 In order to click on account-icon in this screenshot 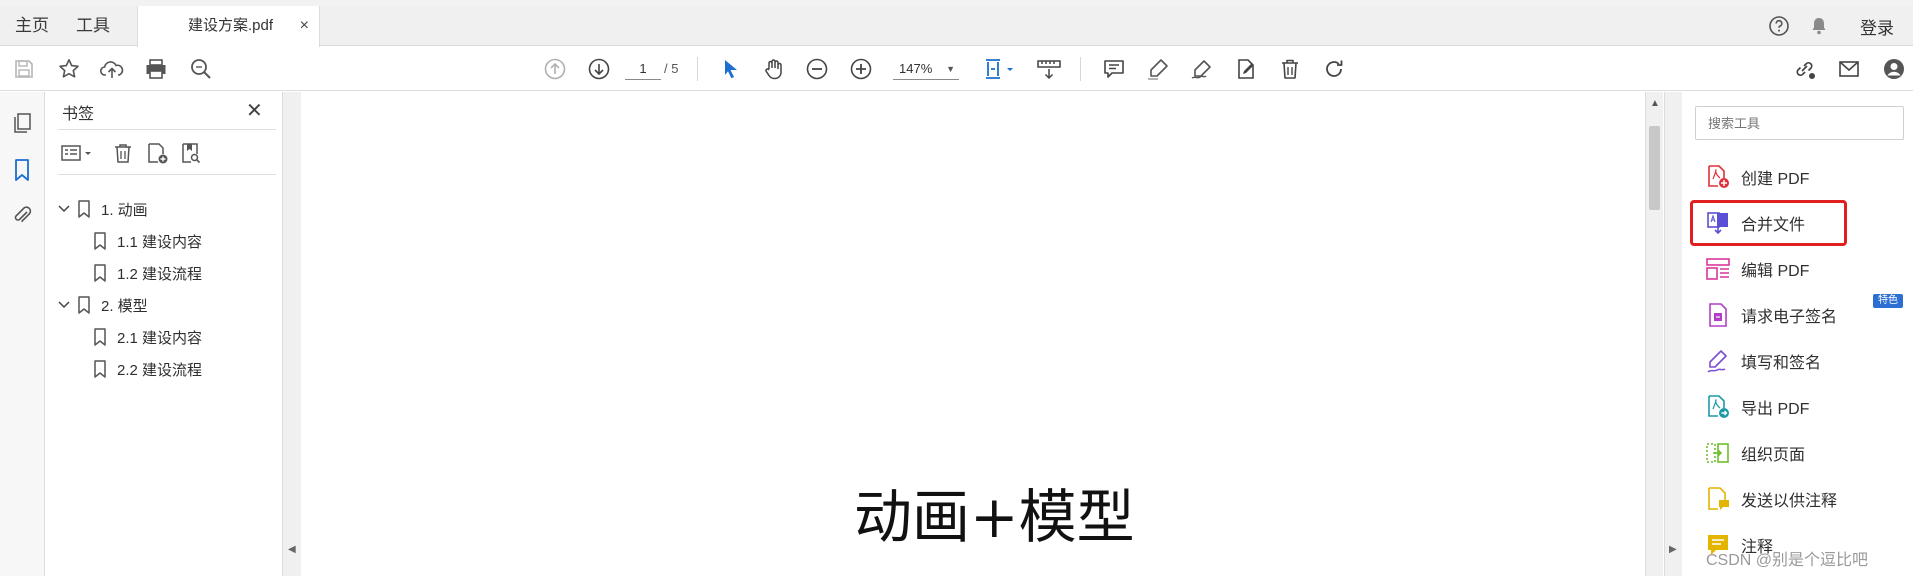, I will do `click(1894, 69)`.